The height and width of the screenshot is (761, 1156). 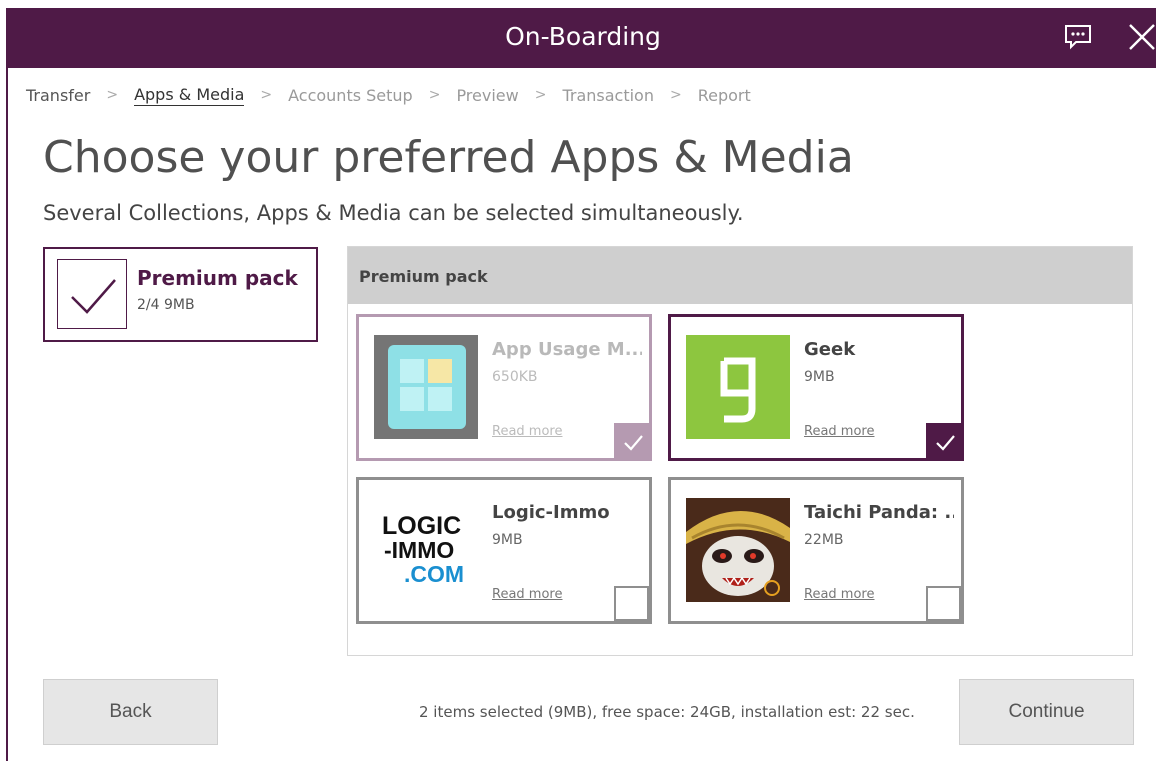 I want to click on collection-checkbox, so click(x=92, y=294).